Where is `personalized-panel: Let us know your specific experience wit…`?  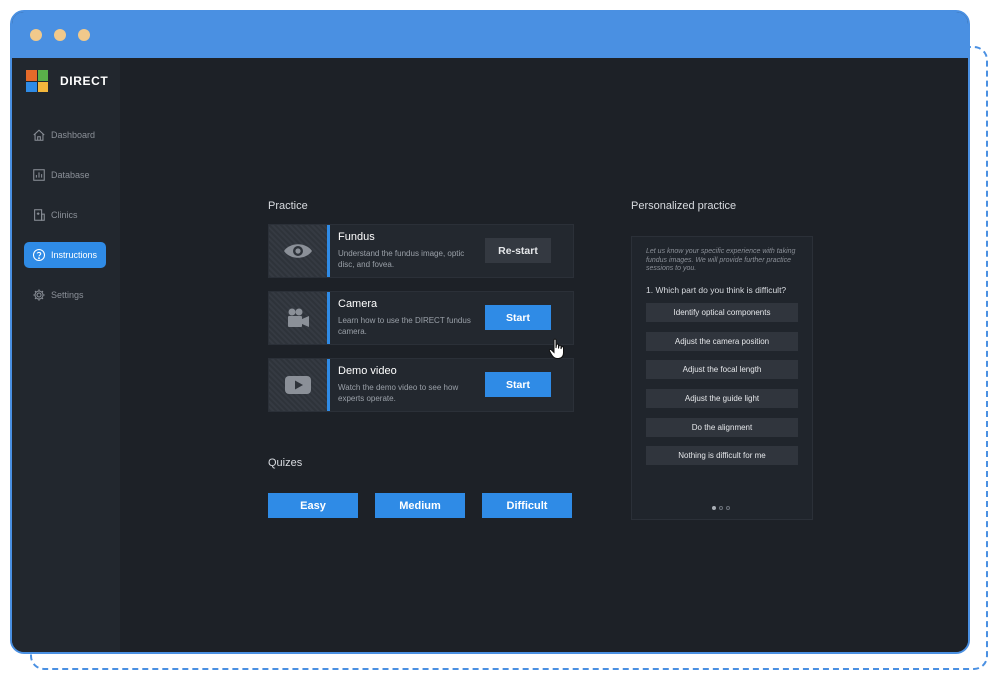
personalized-panel: Let us know your specific experience wit… is located at coordinates (722, 378).